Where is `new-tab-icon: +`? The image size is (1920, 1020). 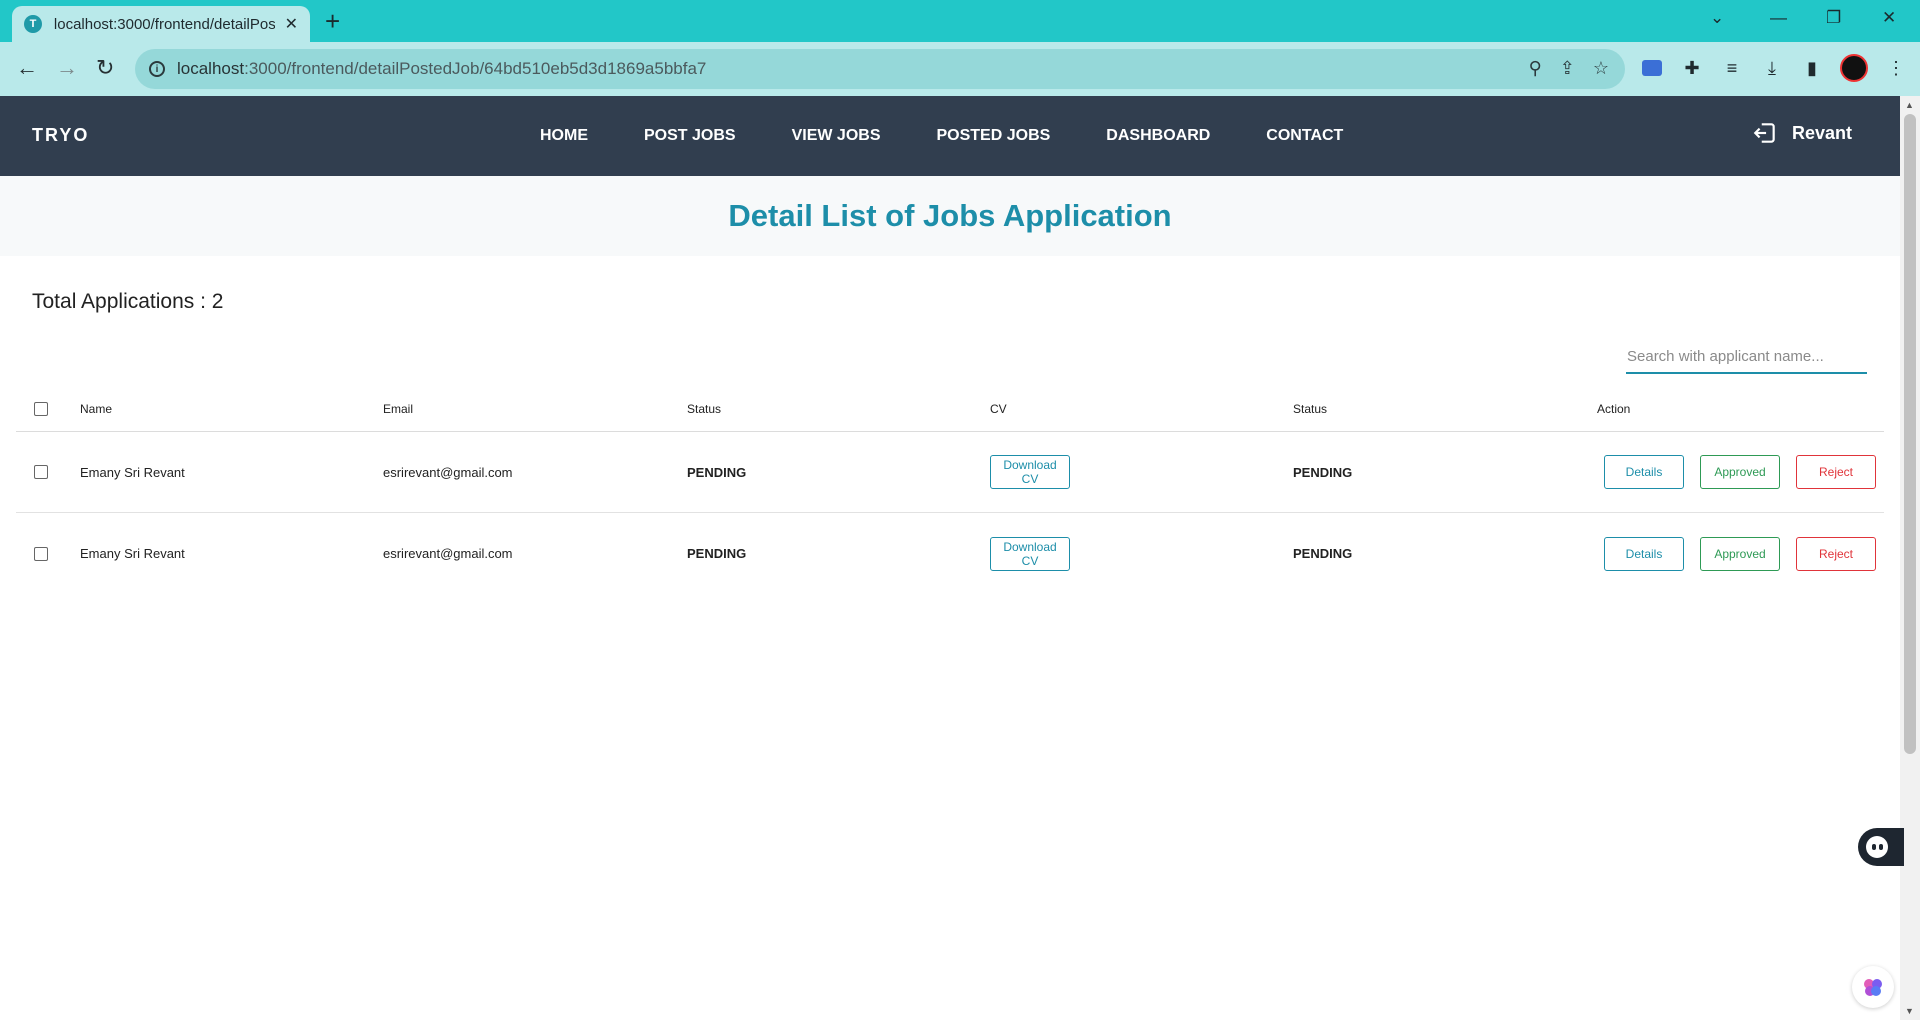 new-tab-icon: + is located at coordinates (332, 21).